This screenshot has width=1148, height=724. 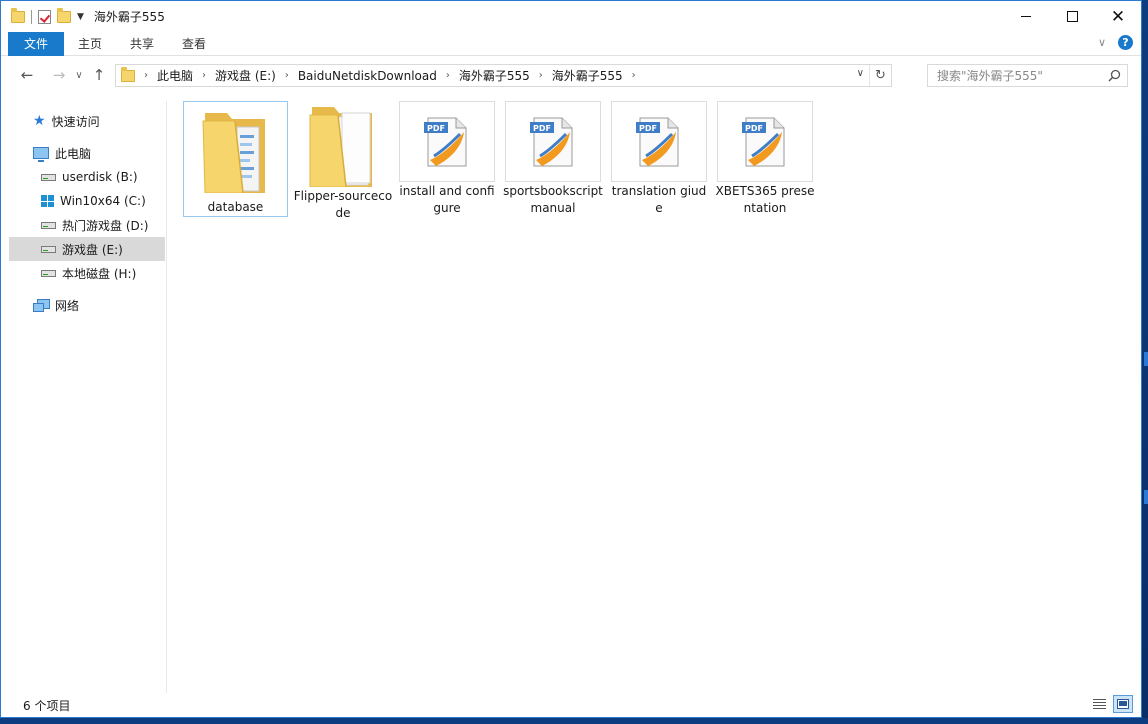 What do you see at coordinates (860, 73) in the screenshot?
I see `address-history-chevron-icon: ∨` at bounding box center [860, 73].